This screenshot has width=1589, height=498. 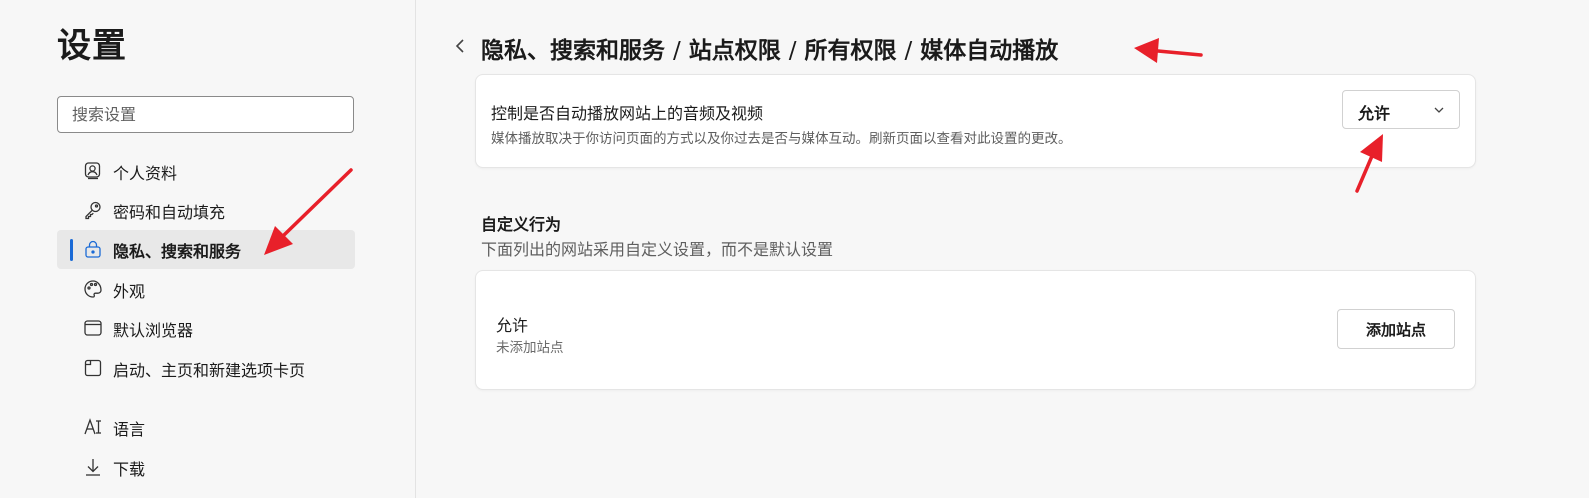 I want to click on allow-list-empty-text: 未添加站点, so click(x=530, y=348).